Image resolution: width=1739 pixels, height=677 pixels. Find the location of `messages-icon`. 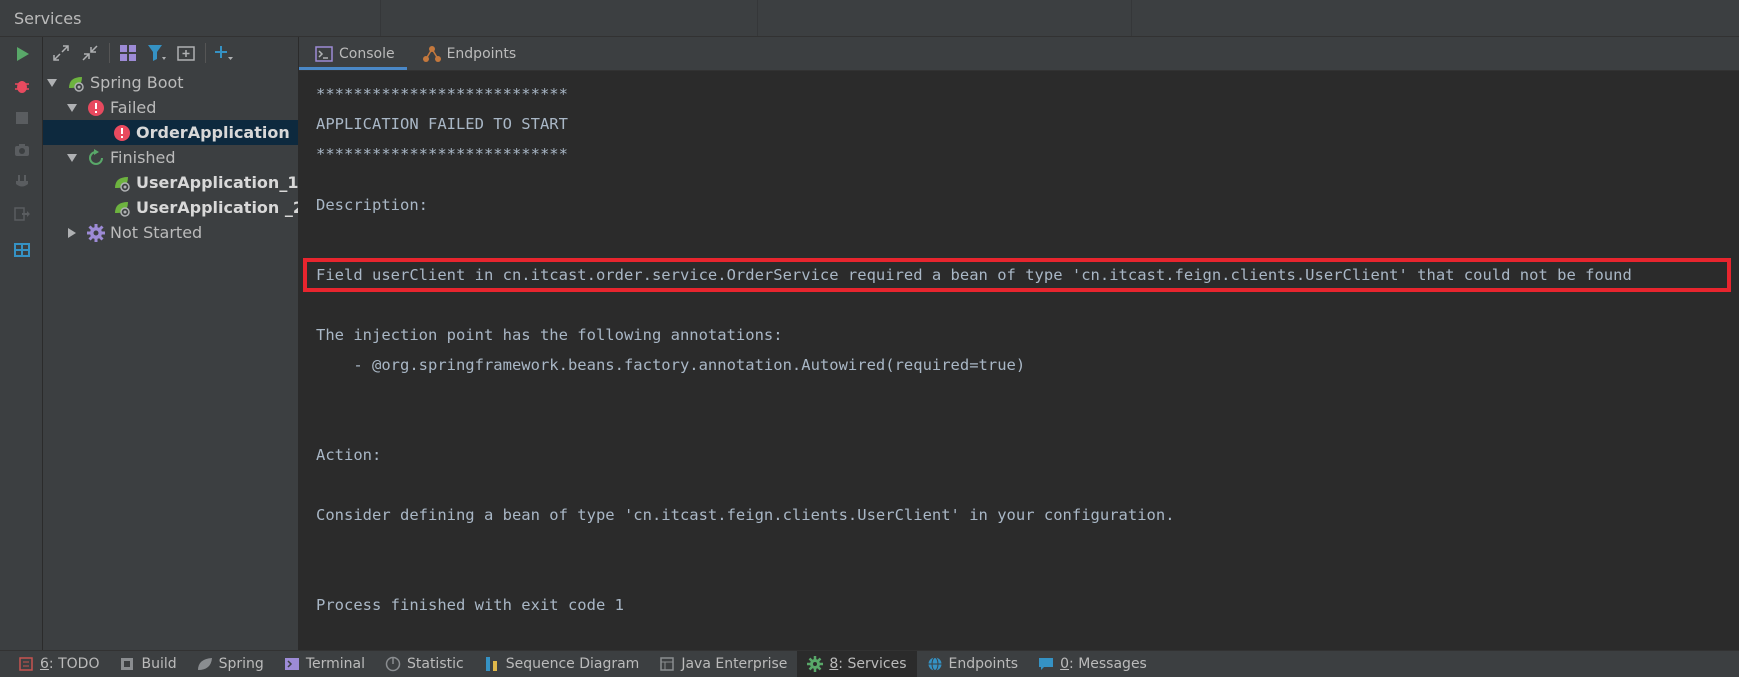

messages-icon is located at coordinates (1046, 664).